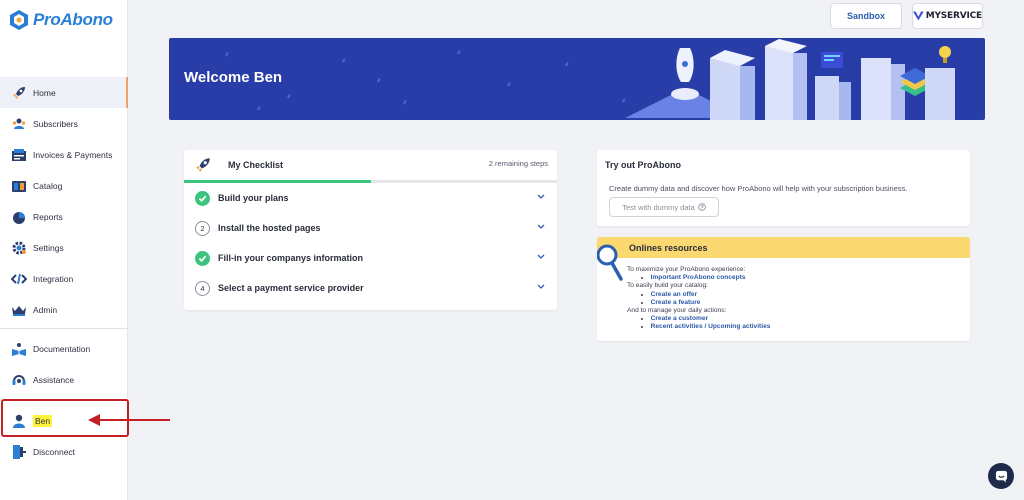 The image size is (1024, 500). What do you see at coordinates (680, 318) in the screenshot?
I see `resource-link: Create a customer` at bounding box center [680, 318].